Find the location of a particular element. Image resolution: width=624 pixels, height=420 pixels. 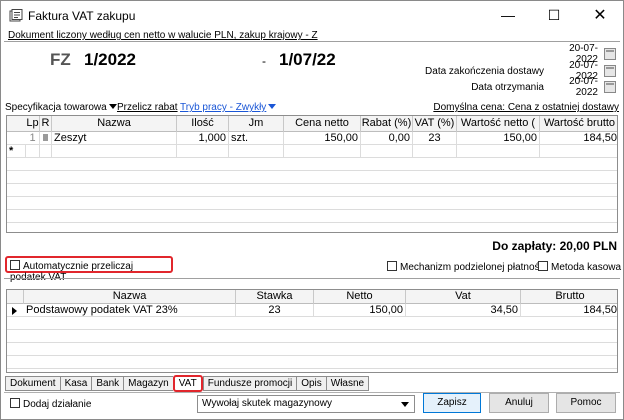

work-mode-label: Tryb pracy - Zwykły is located at coordinates (223, 107).